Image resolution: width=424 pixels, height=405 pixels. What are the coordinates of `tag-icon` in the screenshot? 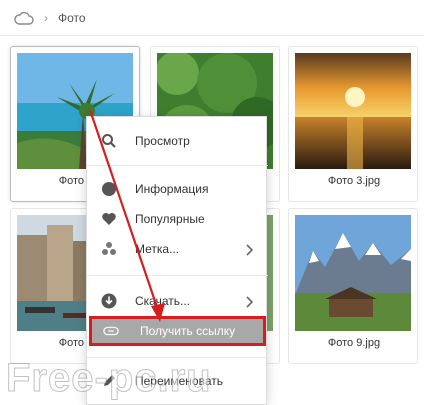 It's located at (109, 249).